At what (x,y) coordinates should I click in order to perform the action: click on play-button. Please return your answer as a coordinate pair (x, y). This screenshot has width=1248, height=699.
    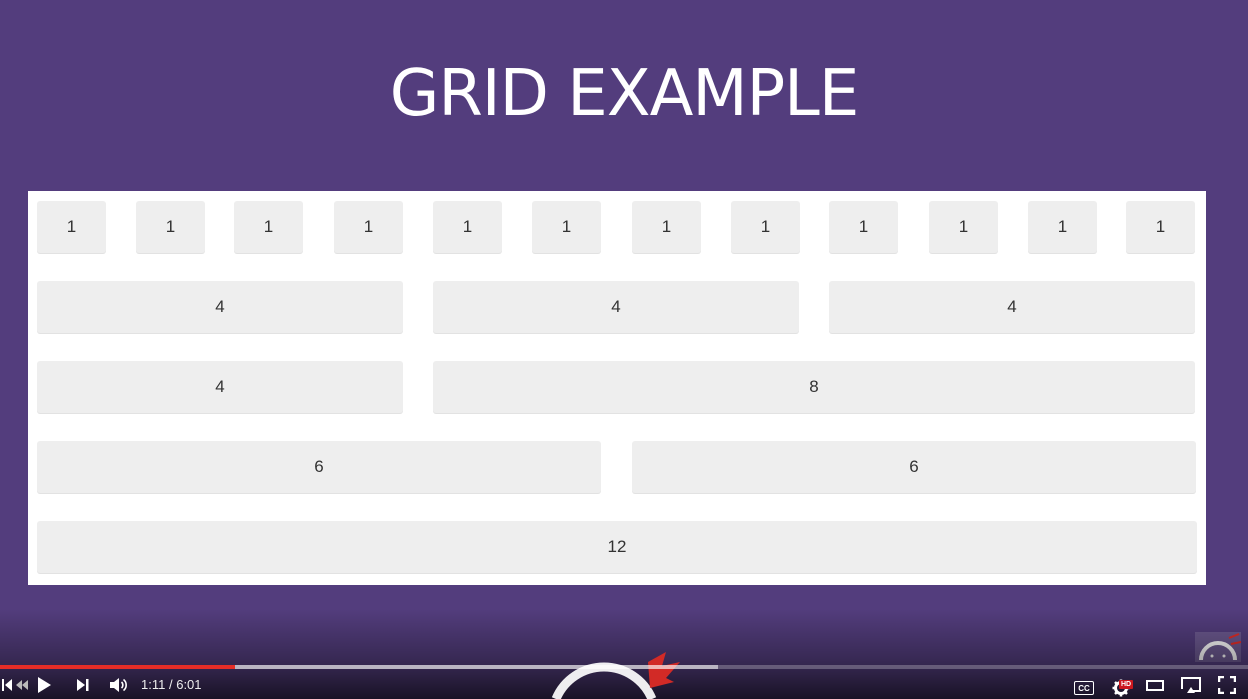
    Looking at the image, I should click on (44, 685).